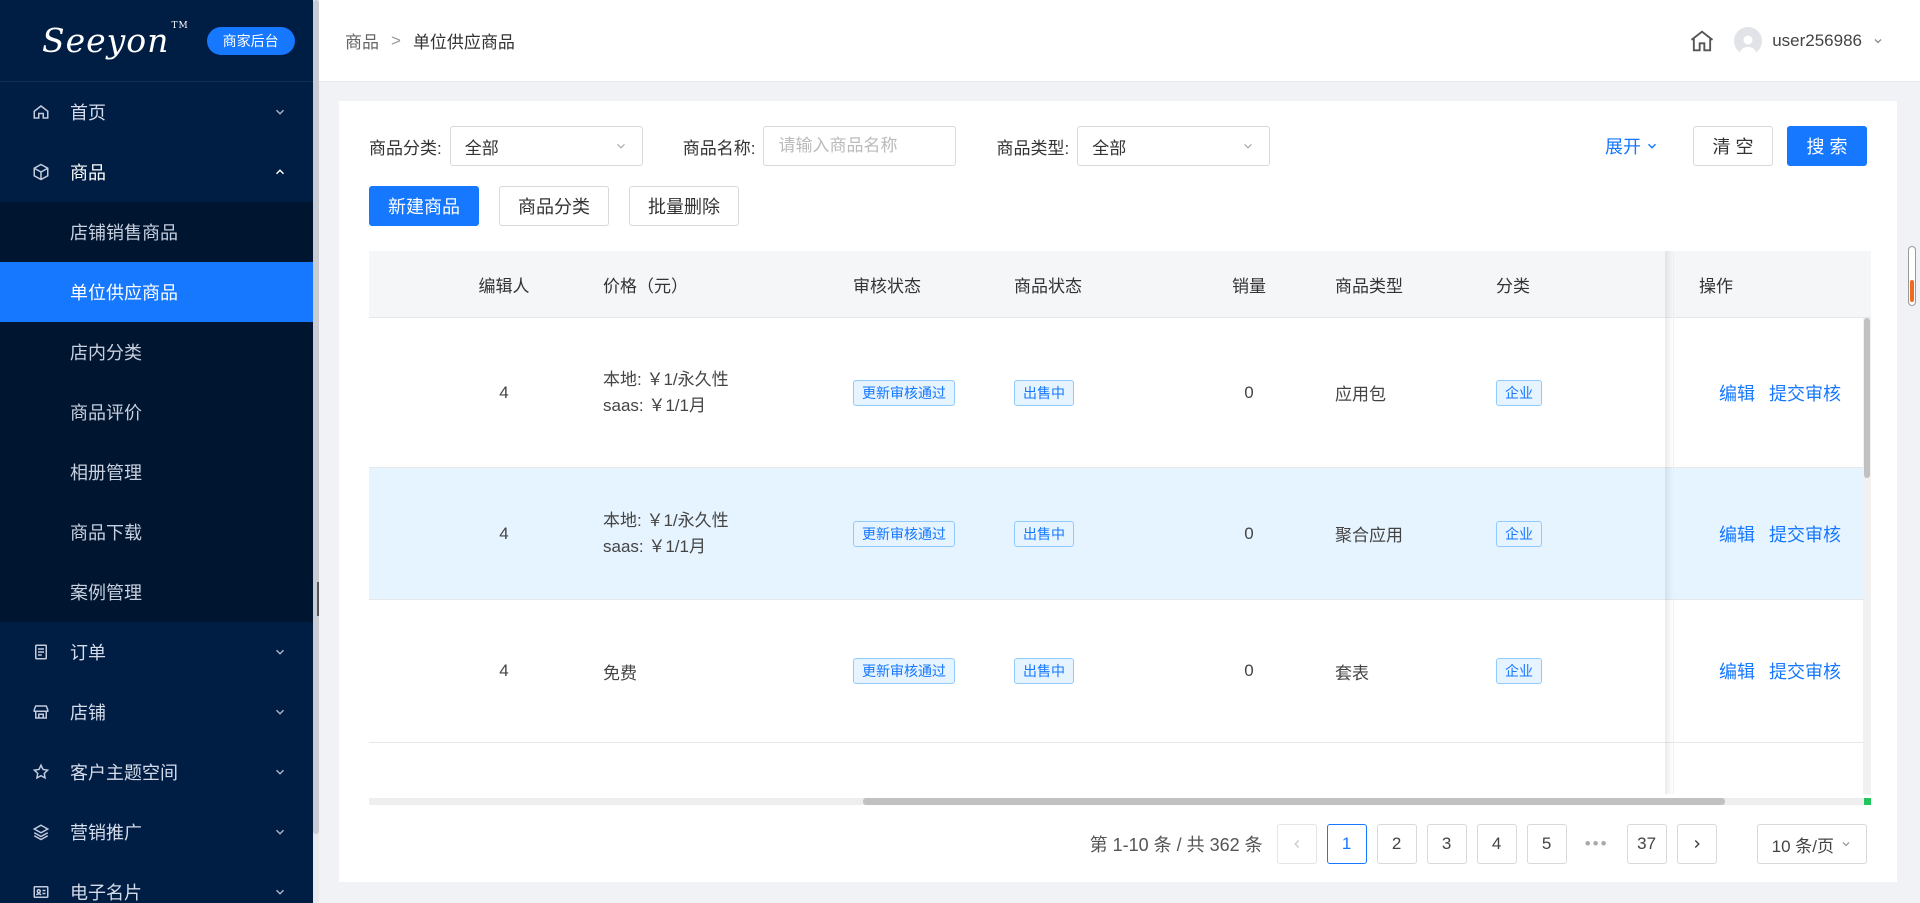 The height and width of the screenshot is (903, 1920). Describe the element at coordinates (1696, 844) in the screenshot. I see `next-page-button` at that location.